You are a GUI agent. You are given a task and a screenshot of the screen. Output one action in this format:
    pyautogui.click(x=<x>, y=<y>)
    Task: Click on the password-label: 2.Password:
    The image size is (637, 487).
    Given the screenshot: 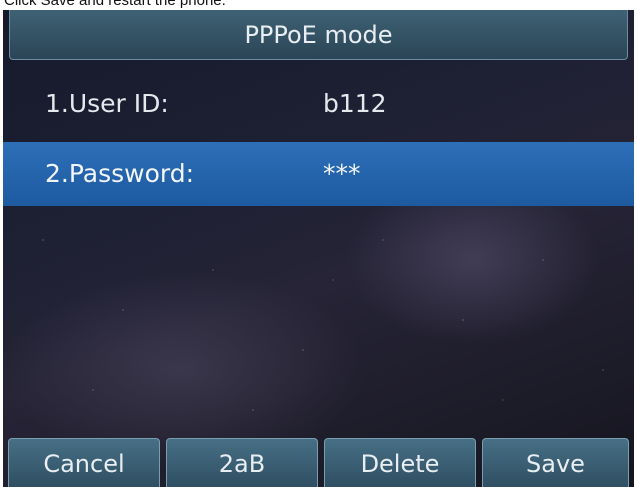 What is the action you would take?
    pyautogui.click(x=120, y=173)
    